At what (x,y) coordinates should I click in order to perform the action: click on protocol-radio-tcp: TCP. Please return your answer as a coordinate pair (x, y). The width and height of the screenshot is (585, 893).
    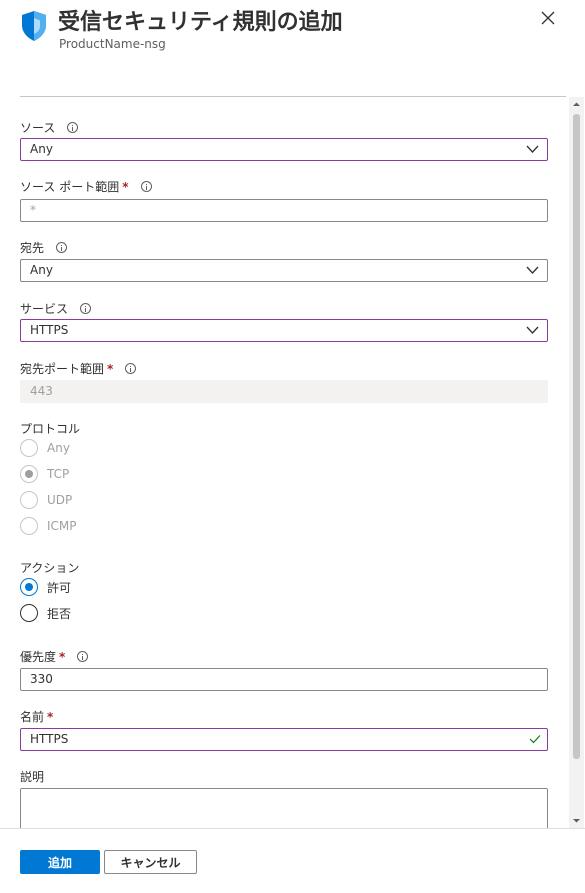
    Looking at the image, I should click on (44, 474).